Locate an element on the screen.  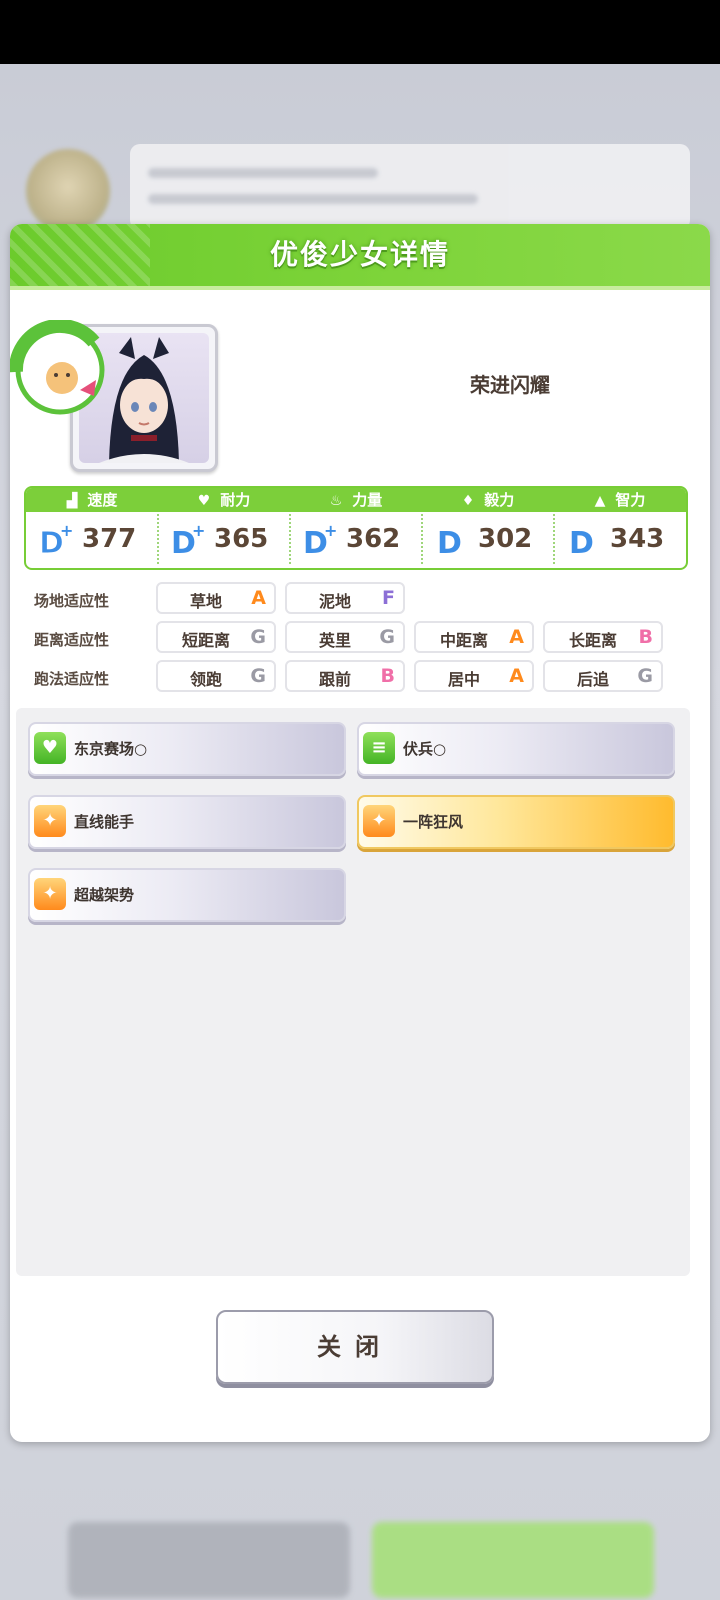
skill-name: 伏兵○ is located at coordinates (425, 749).